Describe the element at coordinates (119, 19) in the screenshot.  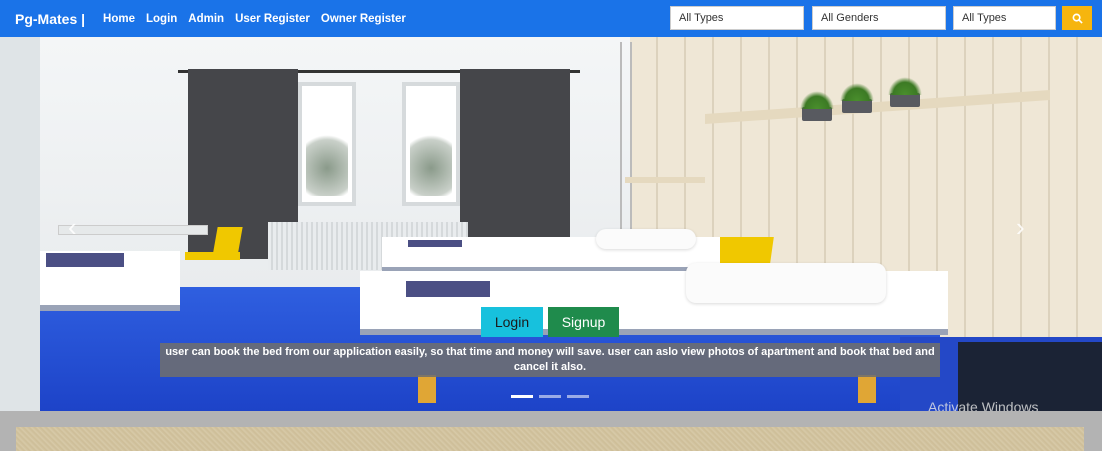
I see `nav-home: Home` at that location.